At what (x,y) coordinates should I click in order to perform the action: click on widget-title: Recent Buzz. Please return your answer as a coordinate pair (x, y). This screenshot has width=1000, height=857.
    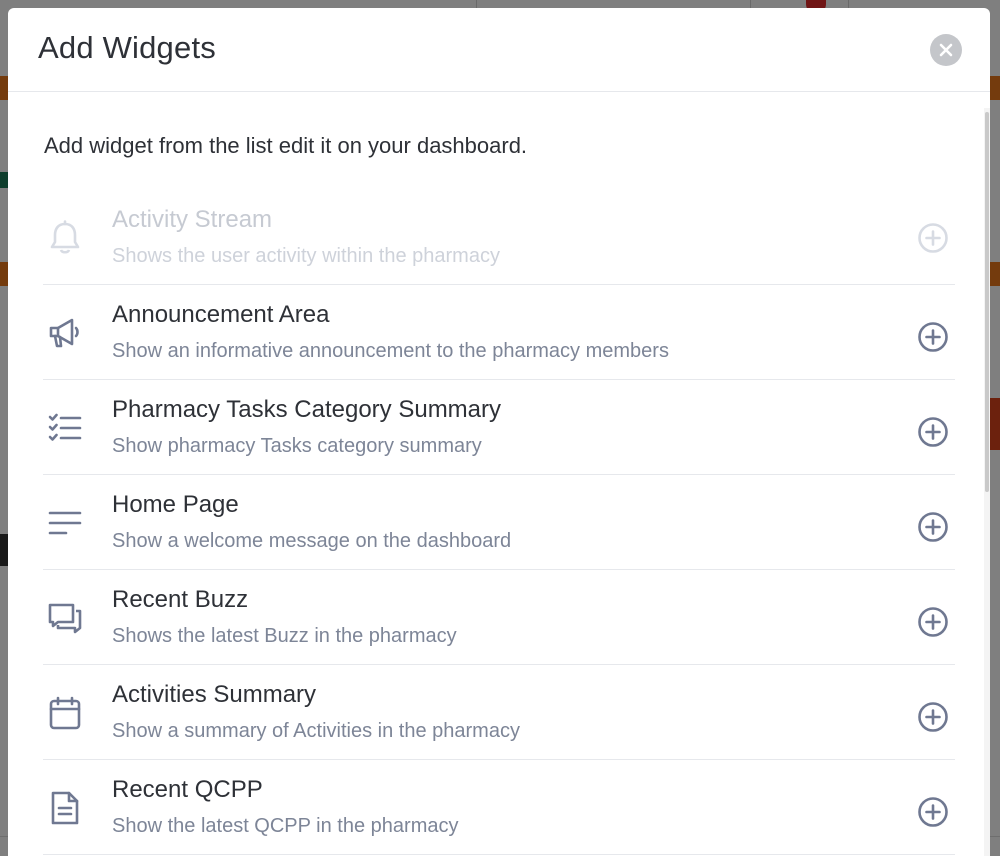
    Looking at the image, I should click on (180, 599).